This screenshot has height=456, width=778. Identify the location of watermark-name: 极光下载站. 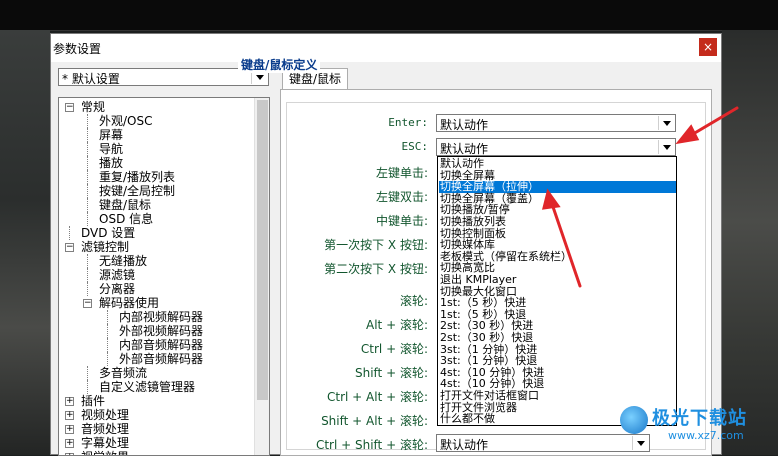
(699, 418).